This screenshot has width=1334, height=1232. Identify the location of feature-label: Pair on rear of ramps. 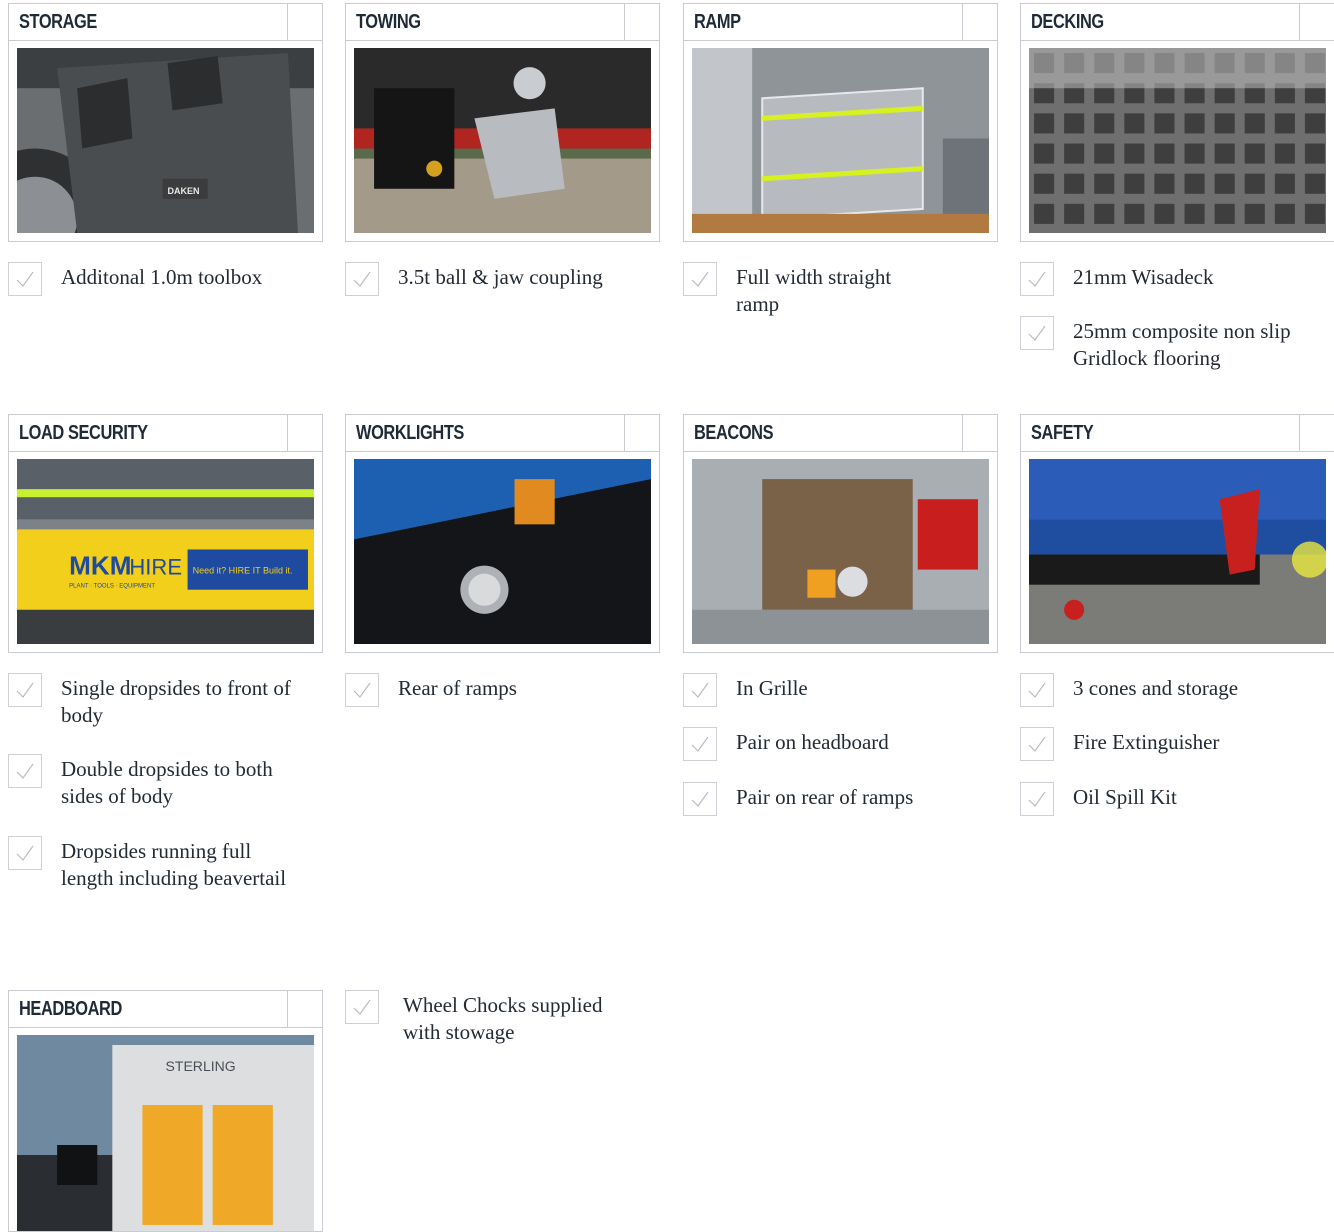
(825, 797).